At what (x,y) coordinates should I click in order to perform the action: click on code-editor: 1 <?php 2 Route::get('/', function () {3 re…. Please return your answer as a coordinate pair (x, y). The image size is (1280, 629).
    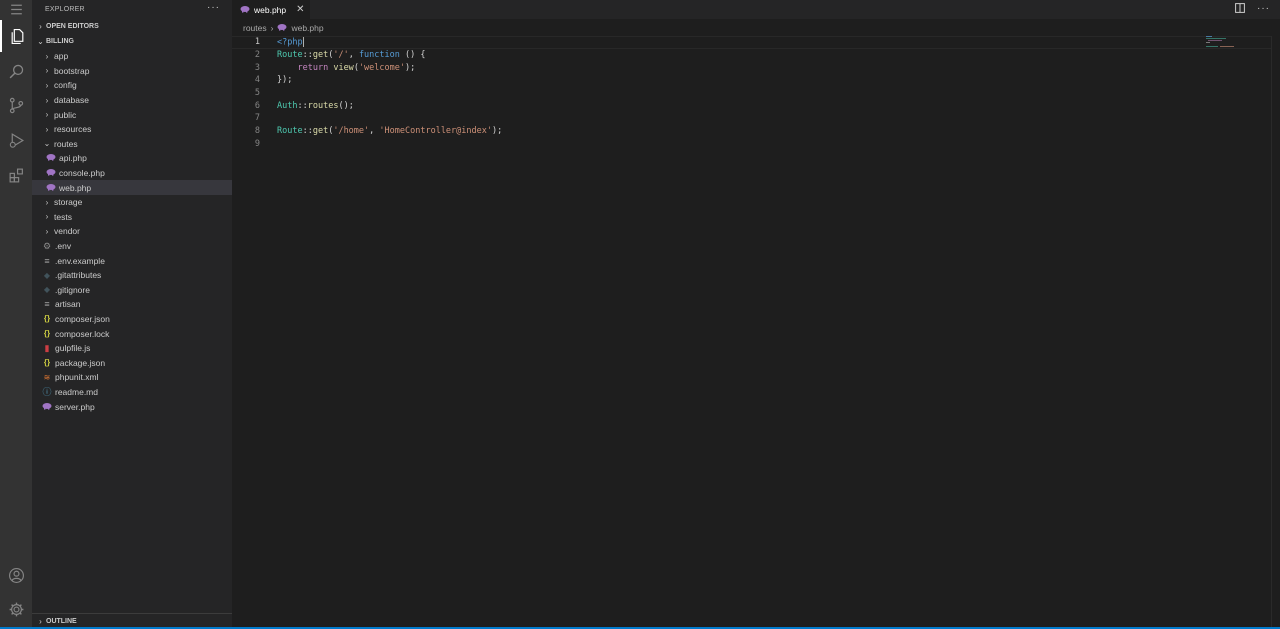
    Looking at the image, I should click on (756, 93).